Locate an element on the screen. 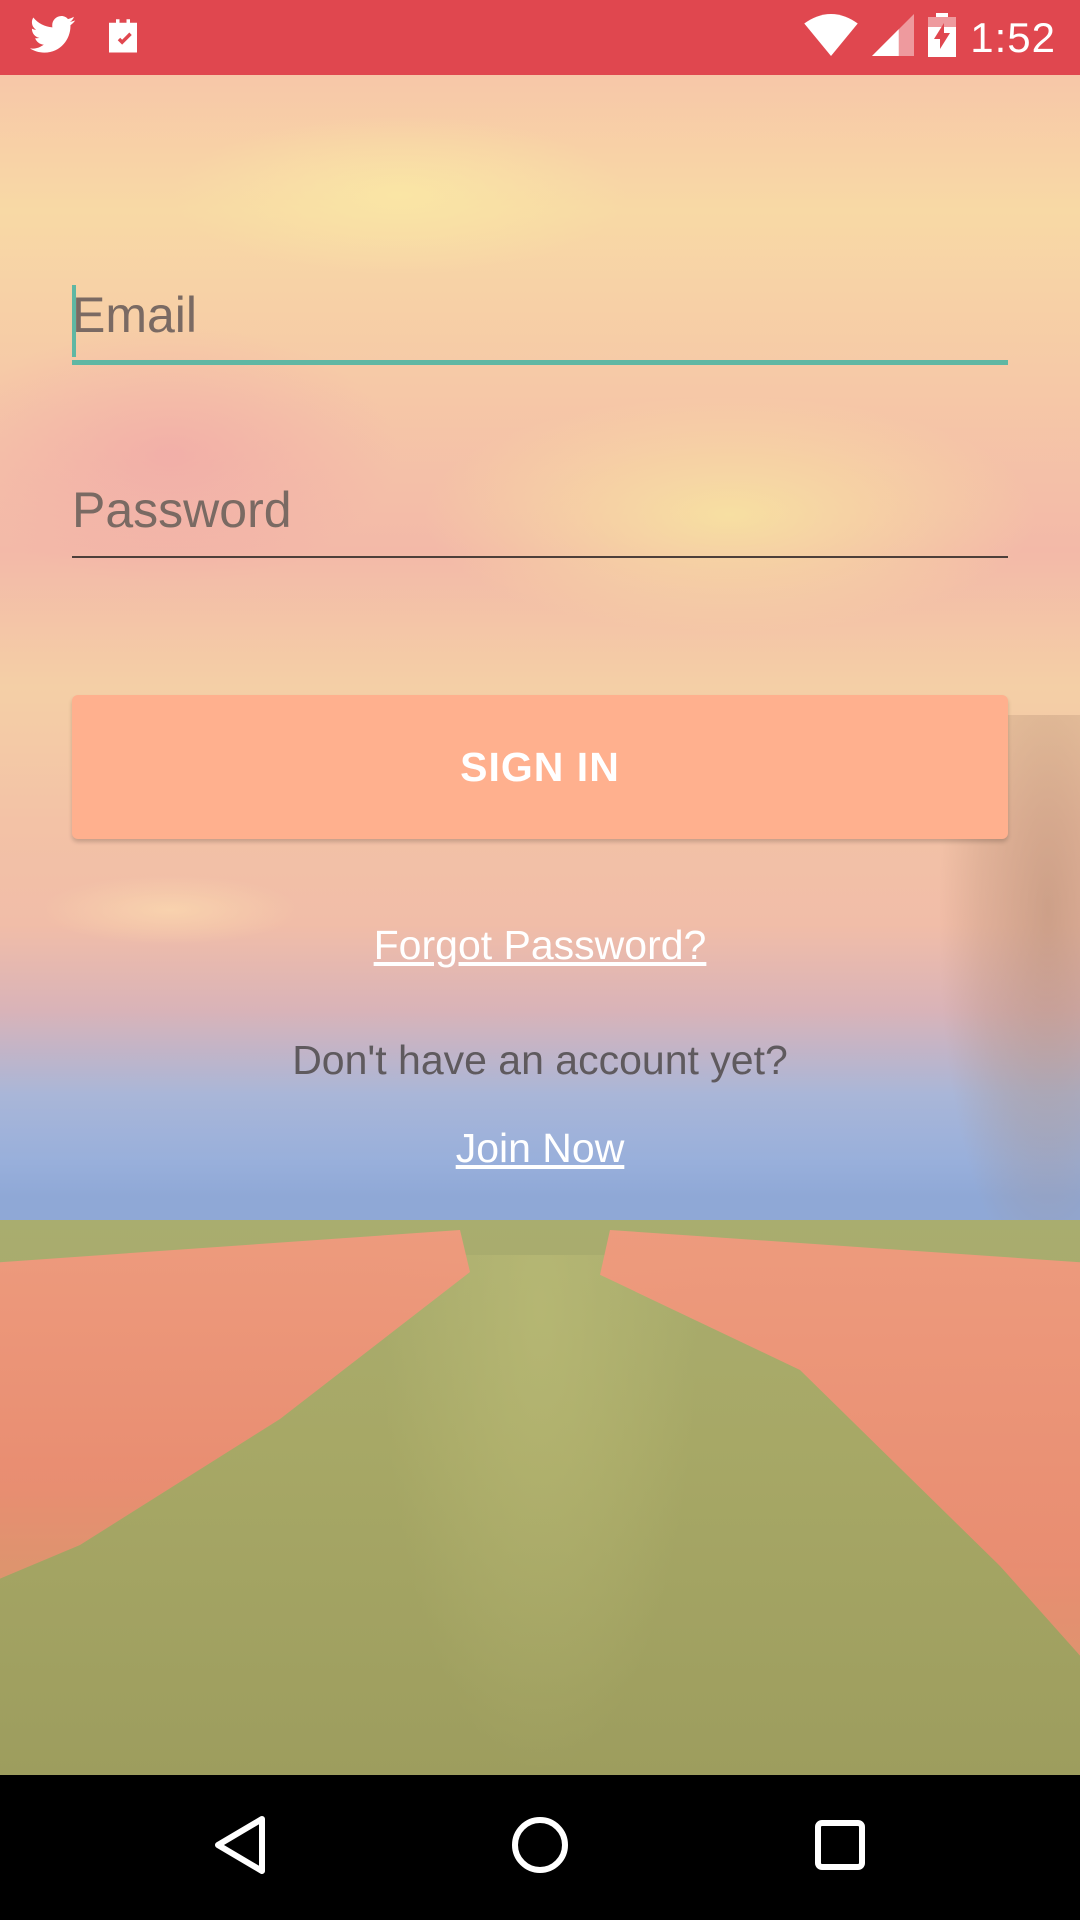 This screenshot has width=1080, height=1920. status-bar: 1:52 is located at coordinates (540, 37).